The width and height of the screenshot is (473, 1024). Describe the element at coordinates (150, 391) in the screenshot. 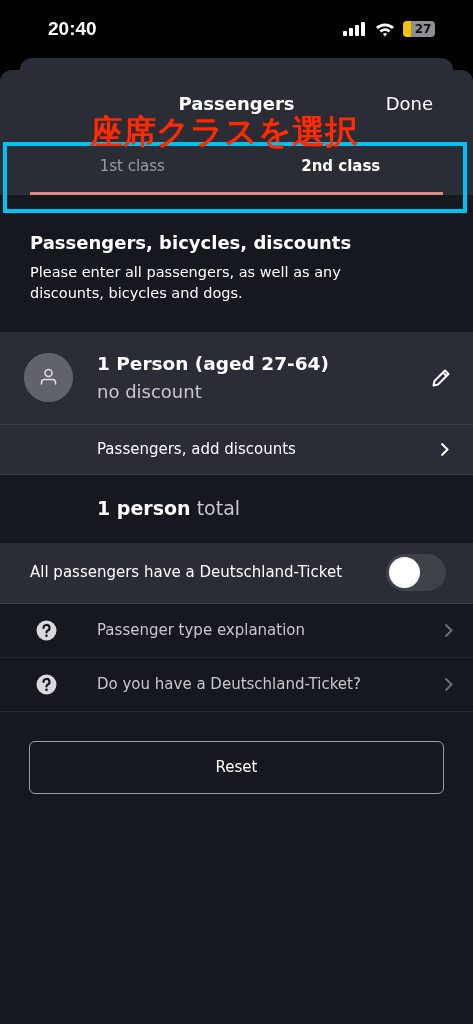

I see `passenger-discount: no discount` at that location.